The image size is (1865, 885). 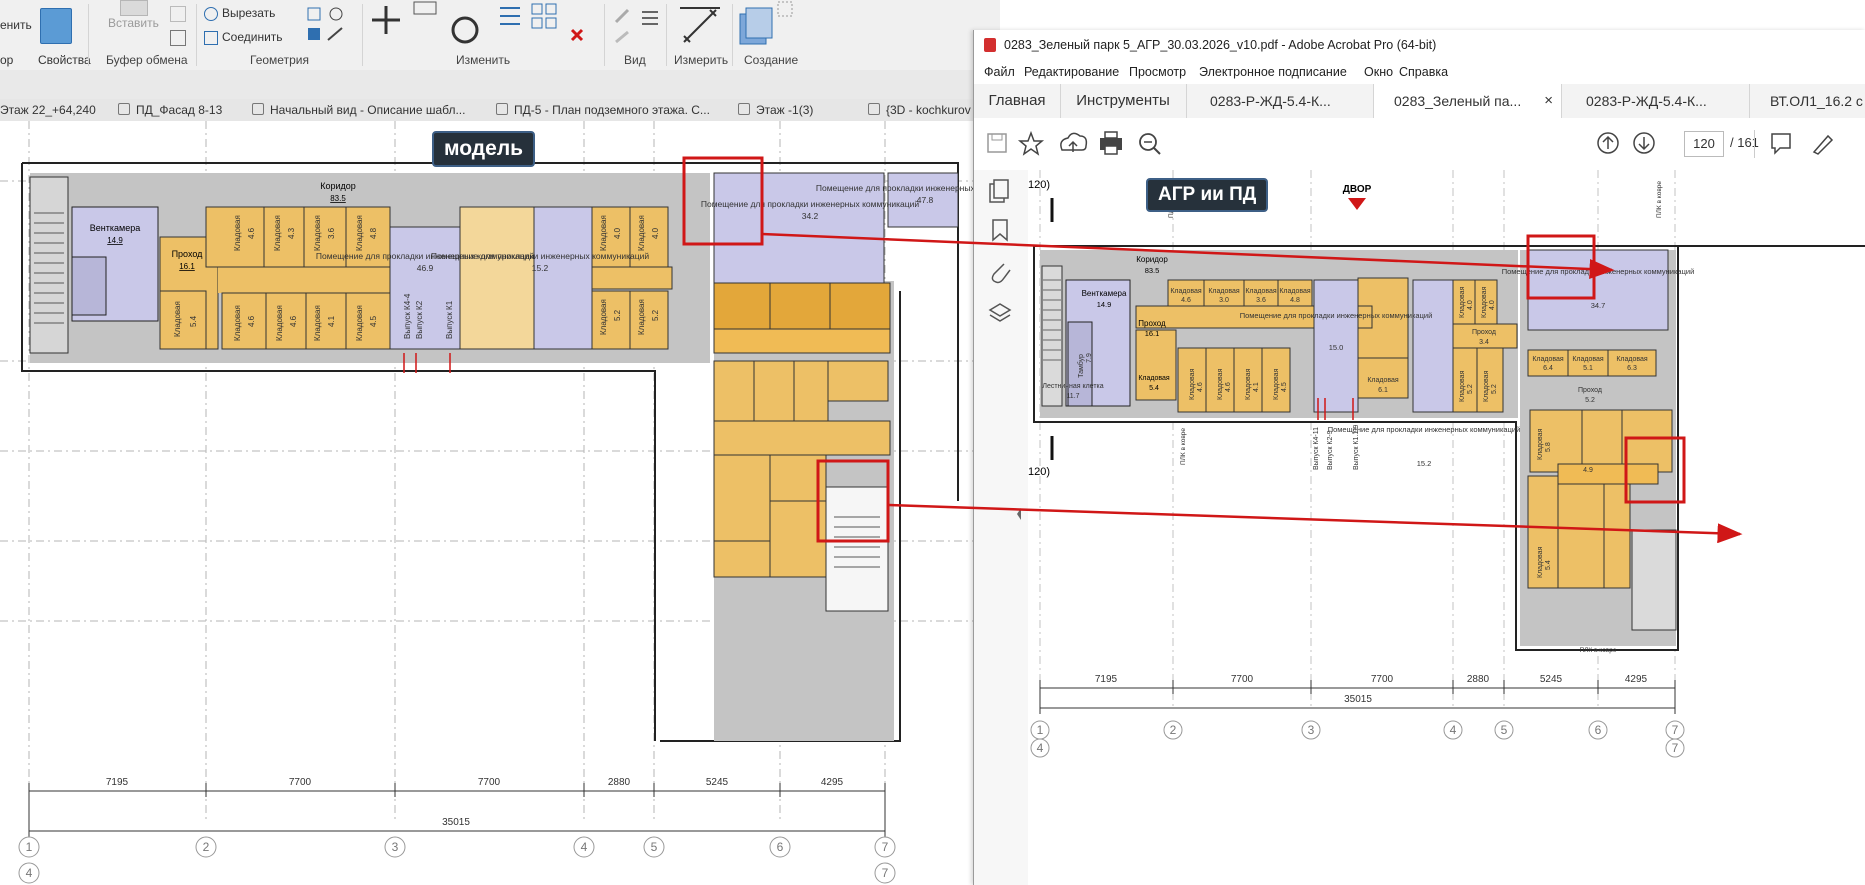 I want to click on svg-text: 6, so click(x=780, y=847).